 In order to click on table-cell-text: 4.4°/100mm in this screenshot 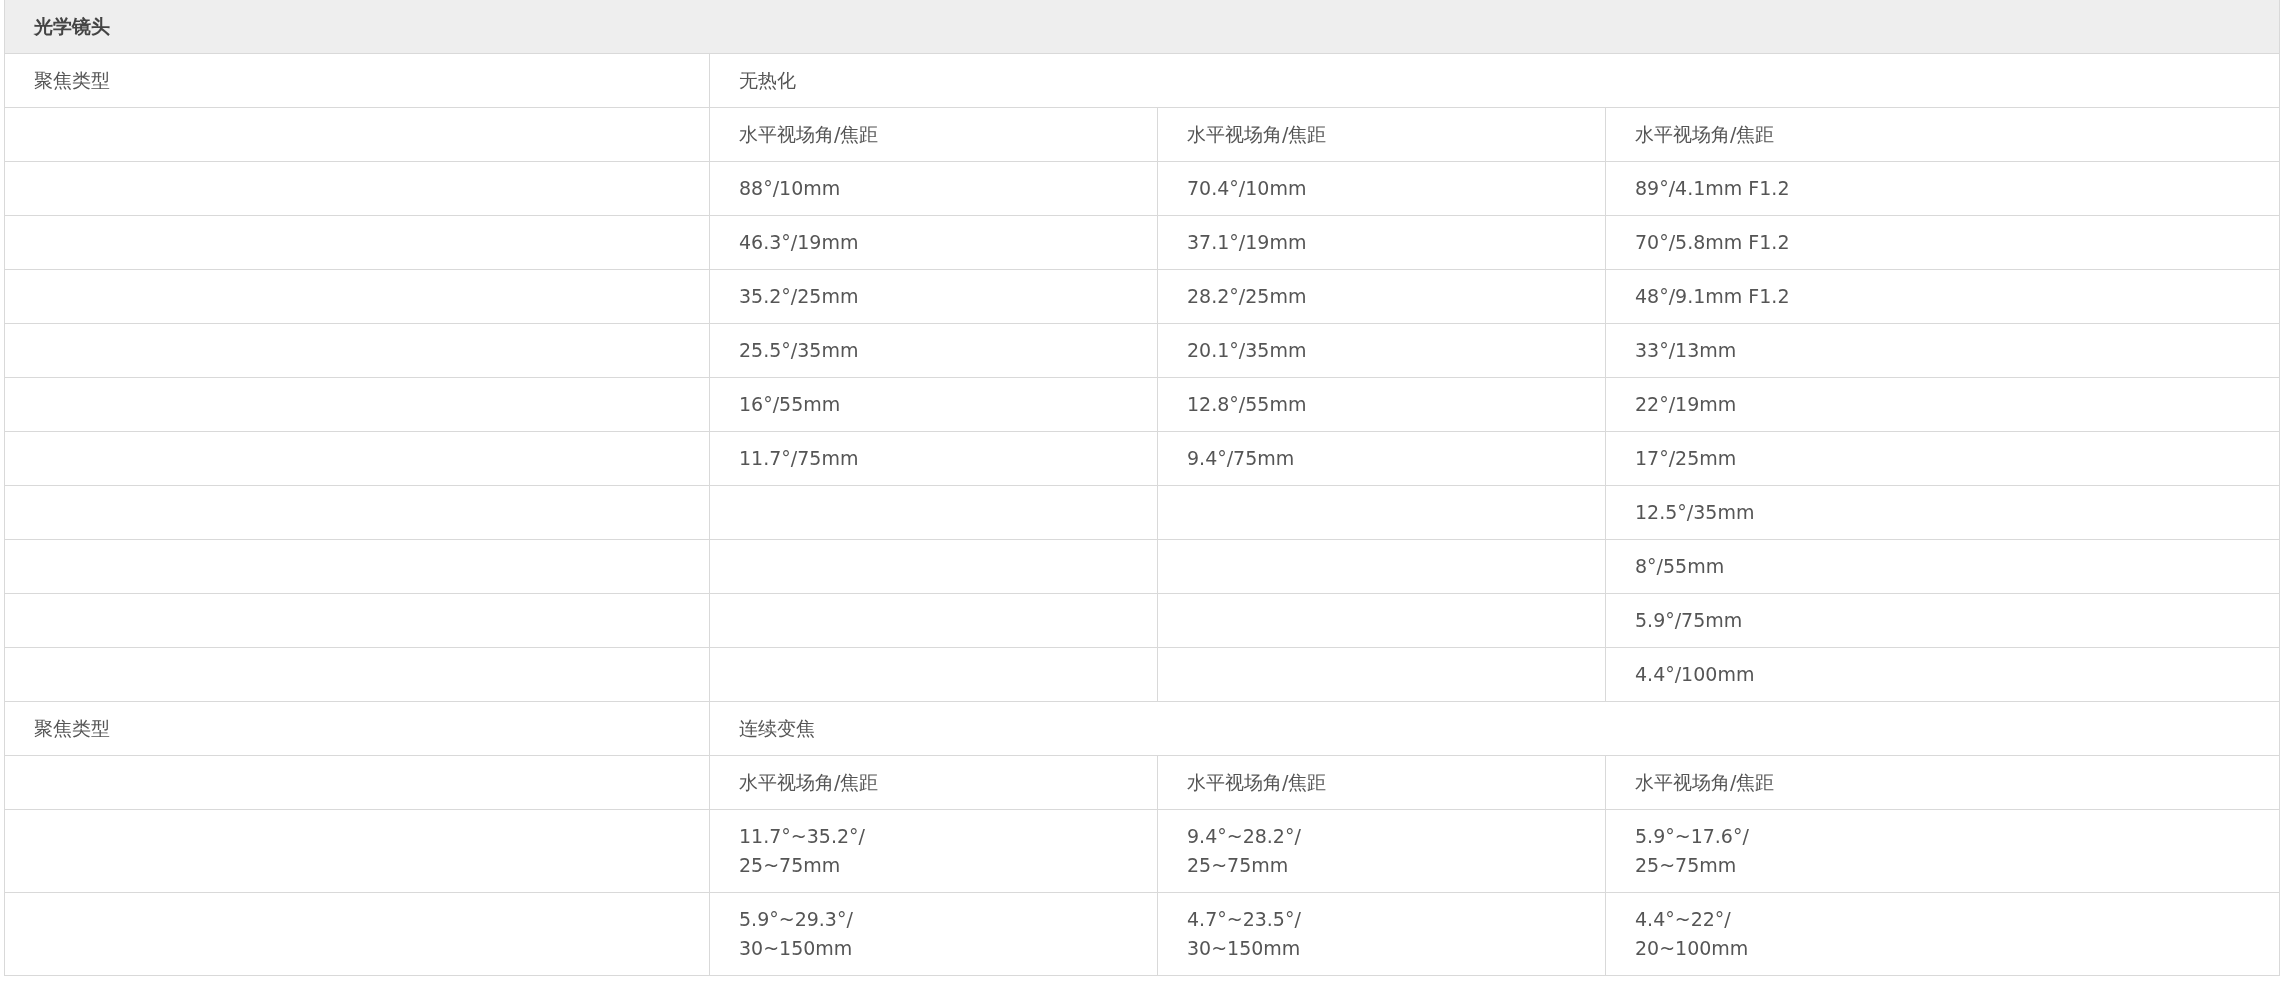, I will do `click(1695, 674)`.